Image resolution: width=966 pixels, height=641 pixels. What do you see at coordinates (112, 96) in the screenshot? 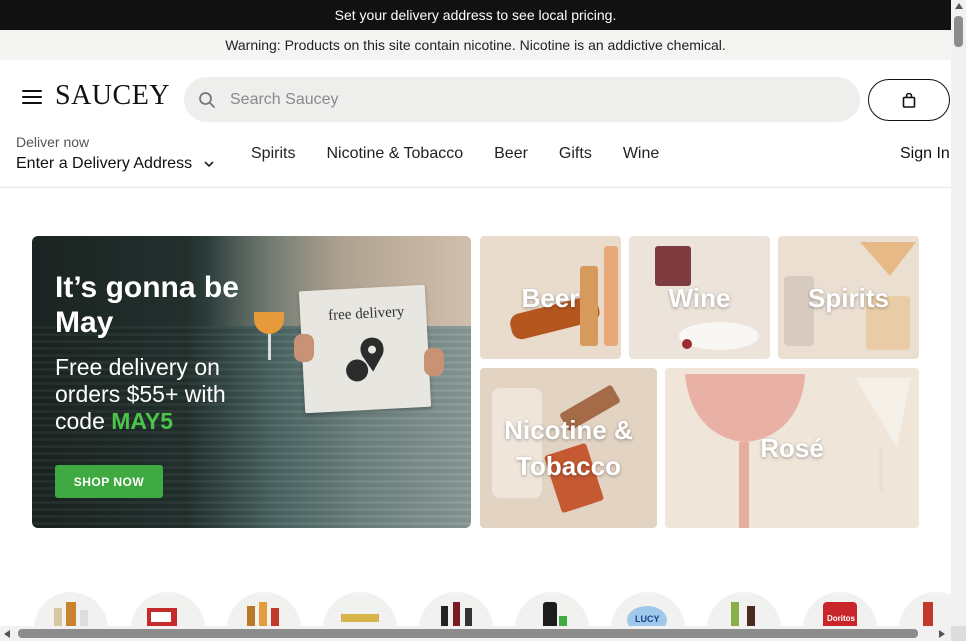
I see `saucey-logo: SAUCEY` at bounding box center [112, 96].